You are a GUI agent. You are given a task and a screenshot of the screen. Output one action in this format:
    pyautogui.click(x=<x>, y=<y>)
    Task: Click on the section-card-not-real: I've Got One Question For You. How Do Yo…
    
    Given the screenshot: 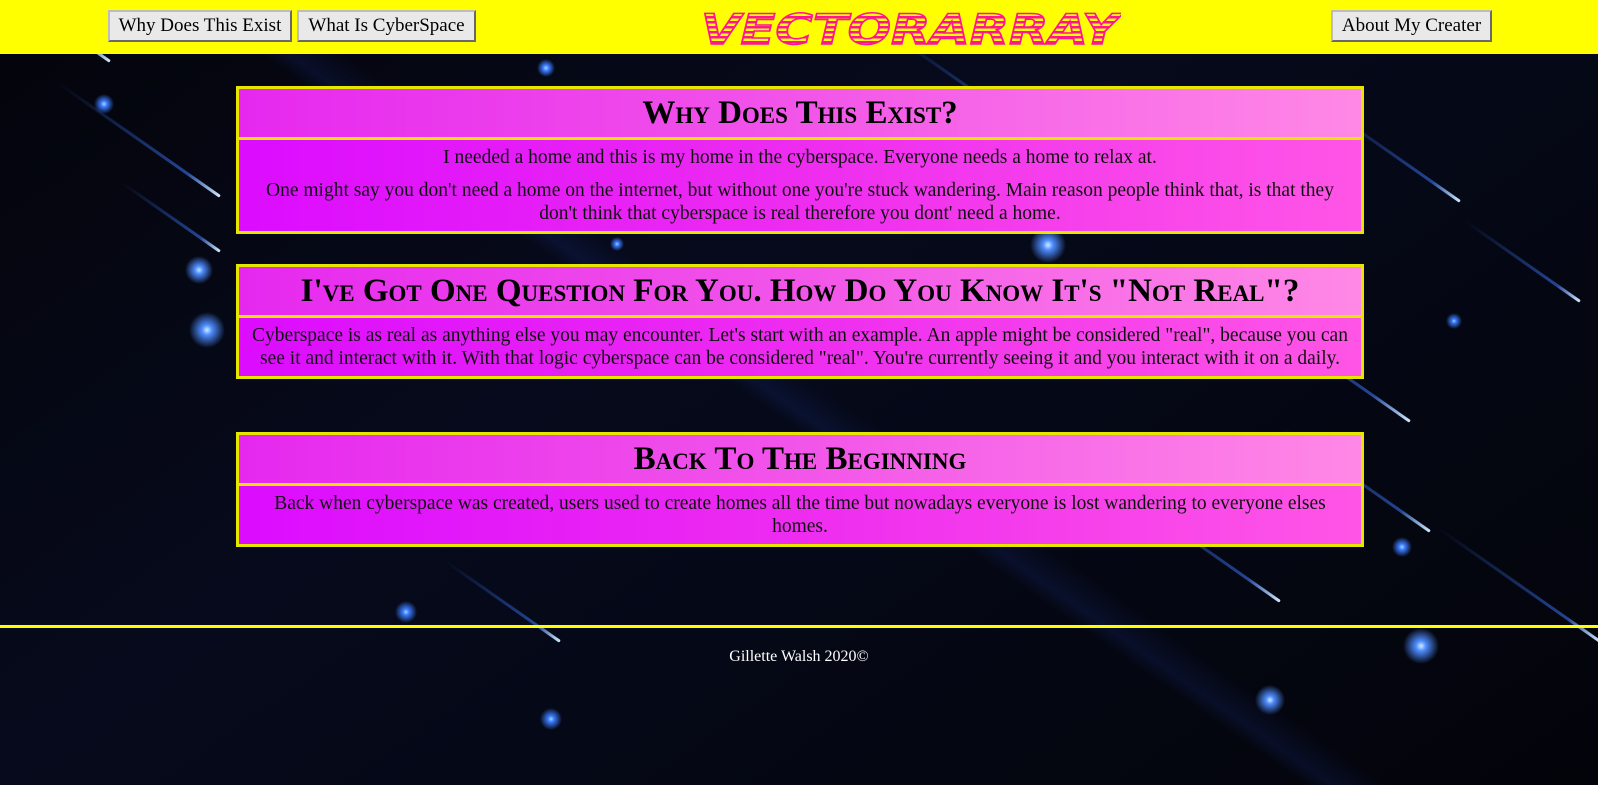 What is the action you would take?
    pyautogui.click(x=800, y=321)
    